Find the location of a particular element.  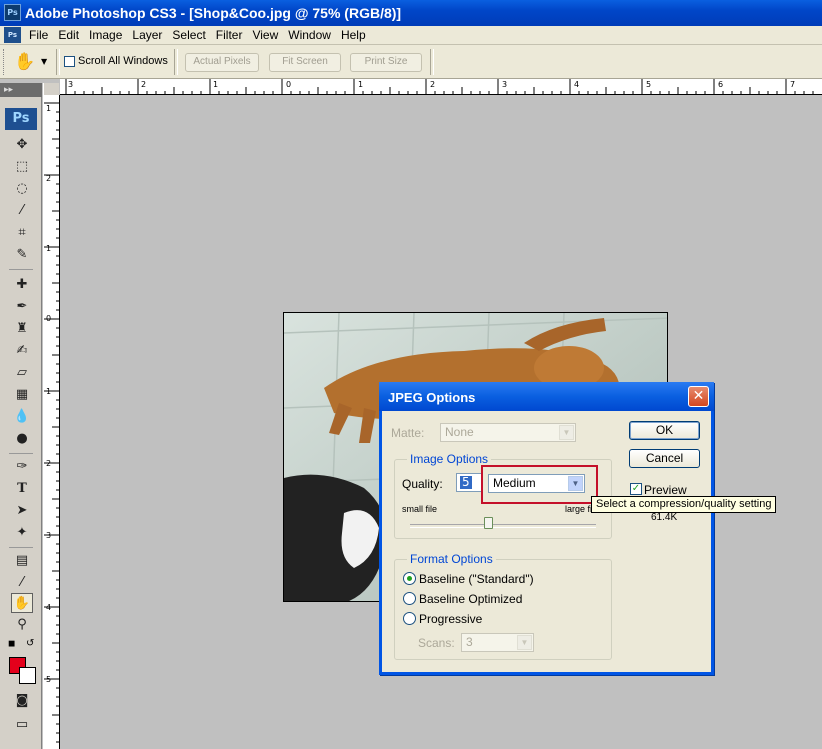

blur-tool-icon: 💧 is located at coordinates (22, 417).